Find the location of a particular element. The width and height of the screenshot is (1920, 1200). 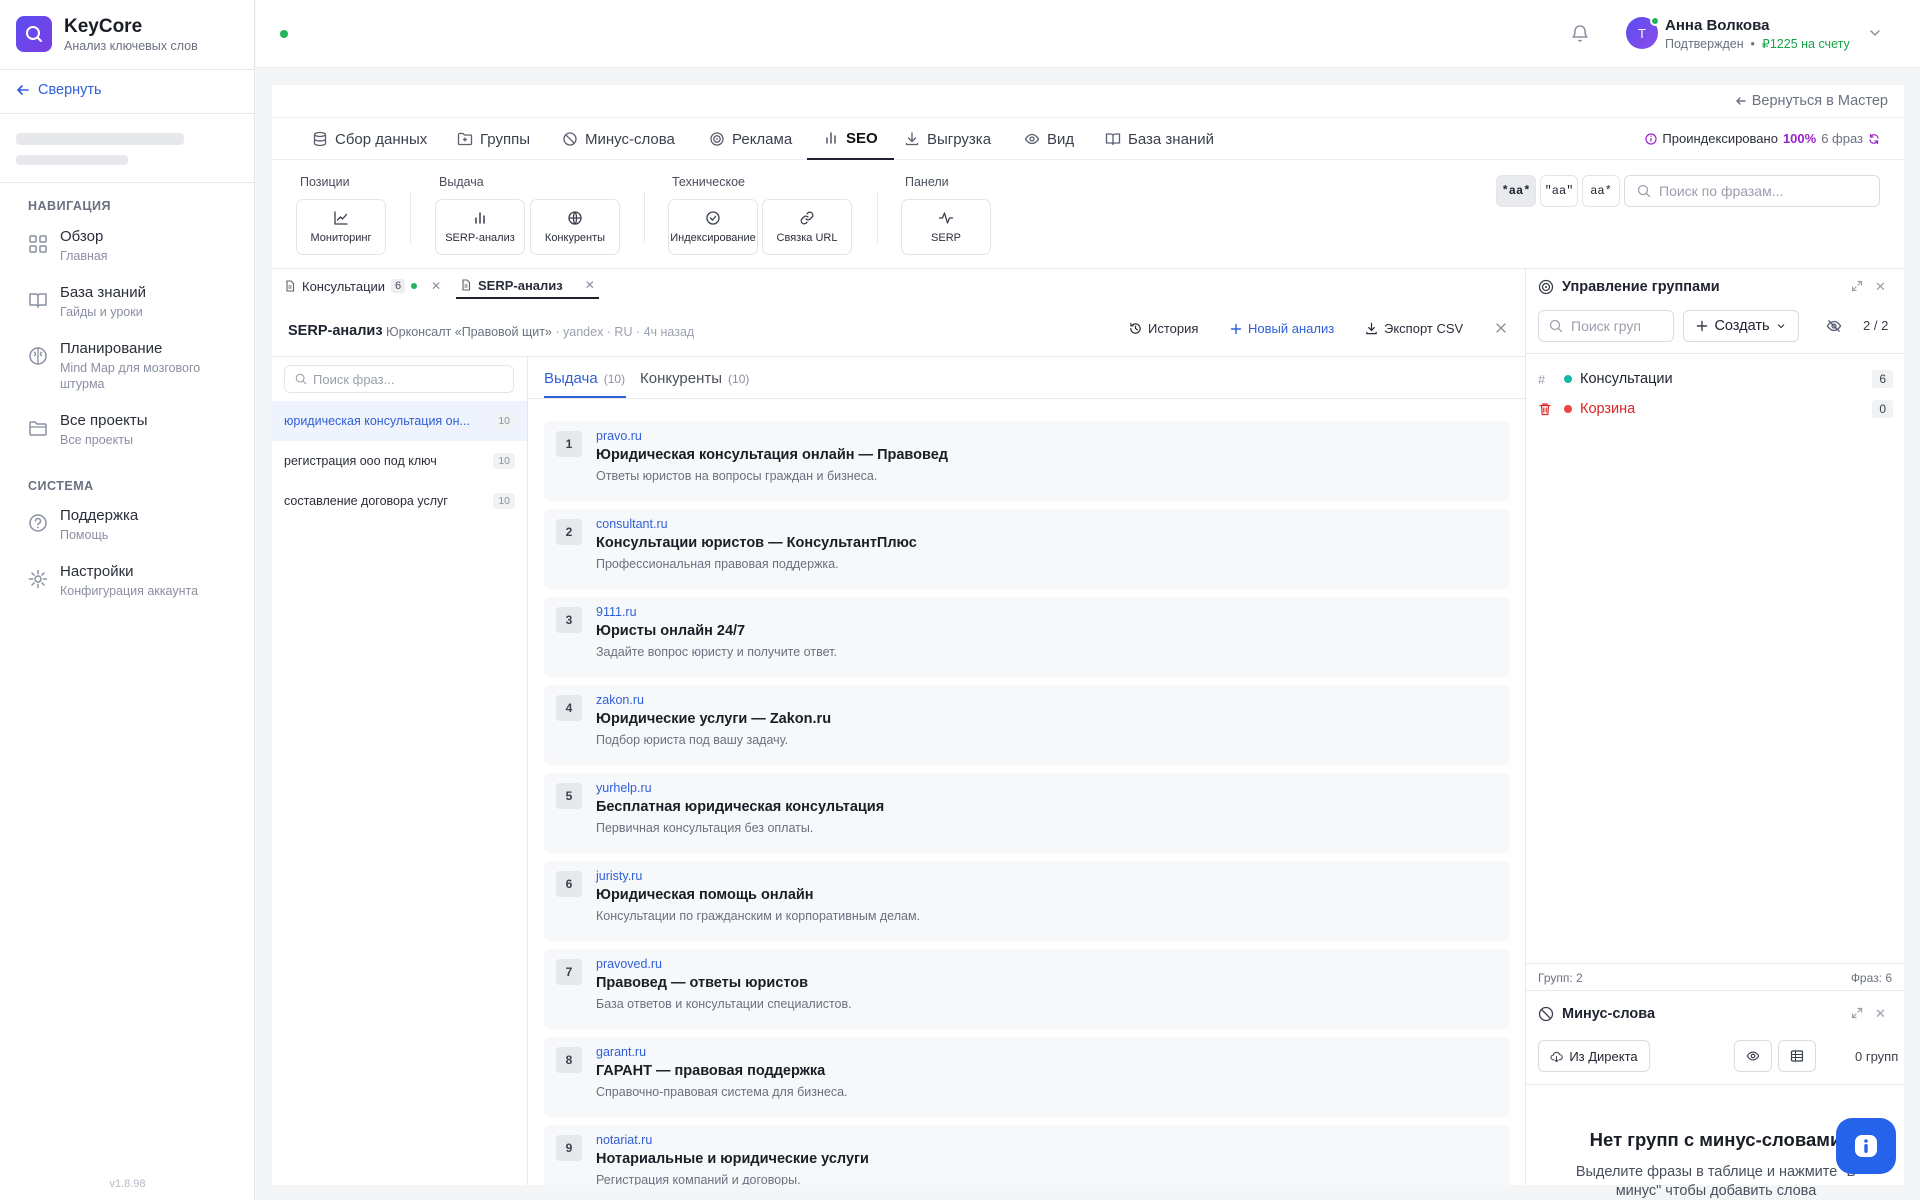

file-icon is located at coordinates (290, 286).